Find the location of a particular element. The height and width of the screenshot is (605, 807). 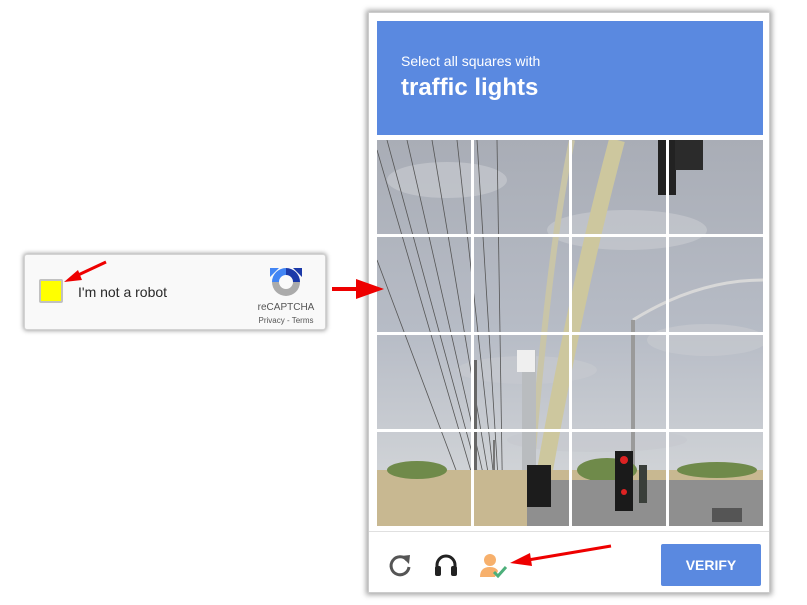

not-a-robot-label: I'm not a robot is located at coordinates (123, 292).